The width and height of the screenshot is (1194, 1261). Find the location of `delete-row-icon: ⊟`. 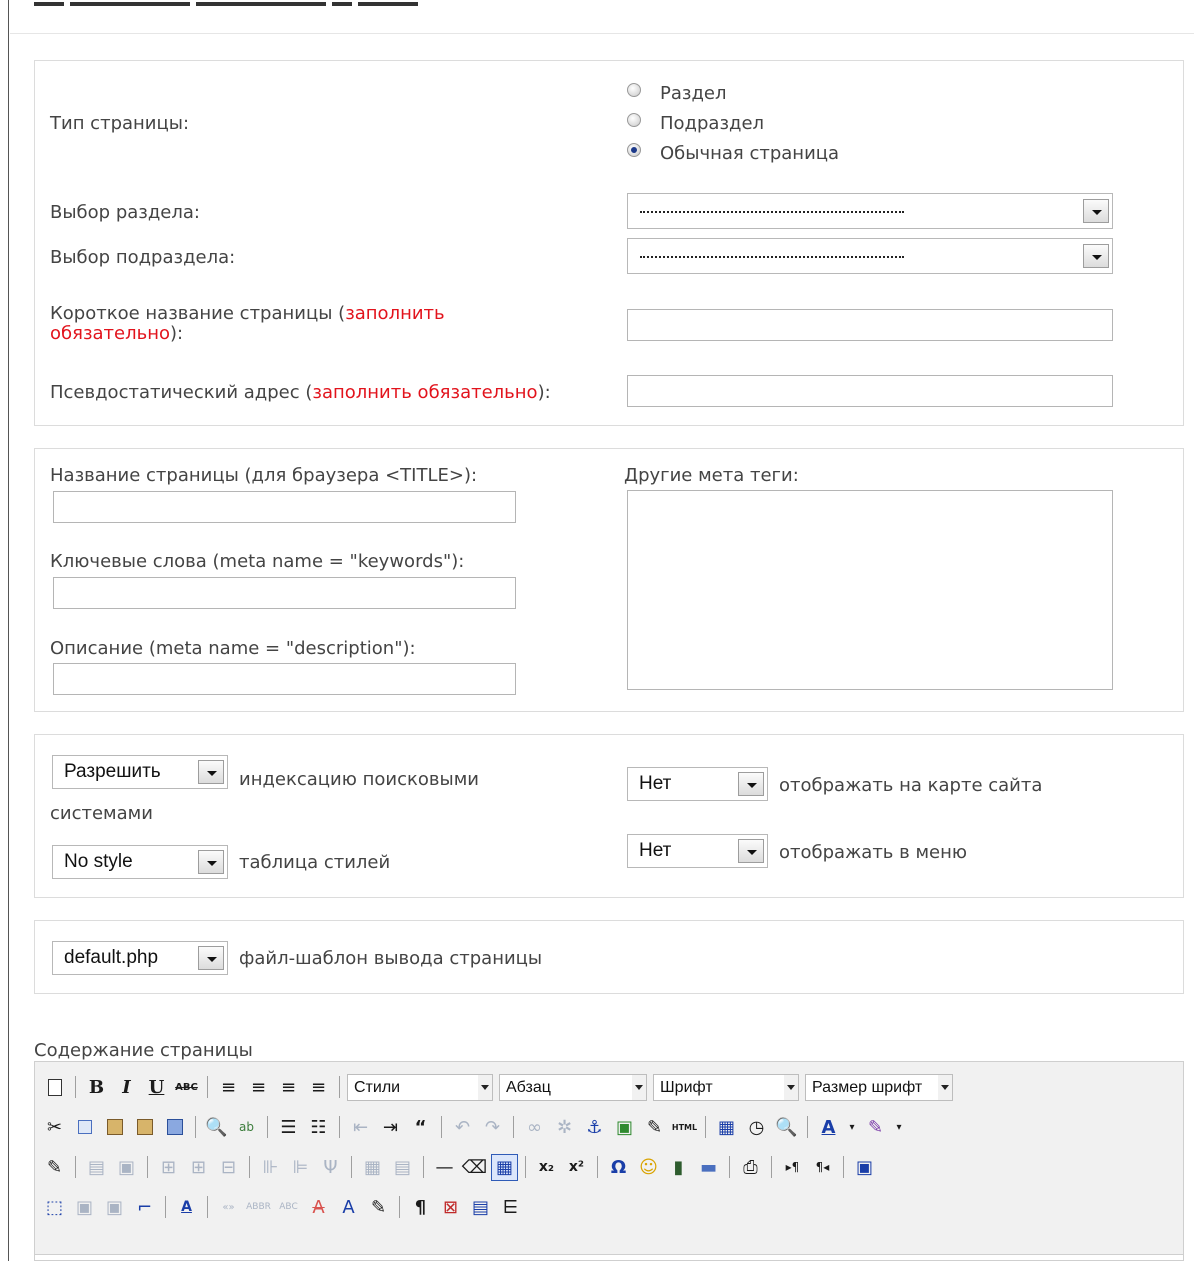

delete-row-icon: ⊟ is located at coordinates (228, 1167).